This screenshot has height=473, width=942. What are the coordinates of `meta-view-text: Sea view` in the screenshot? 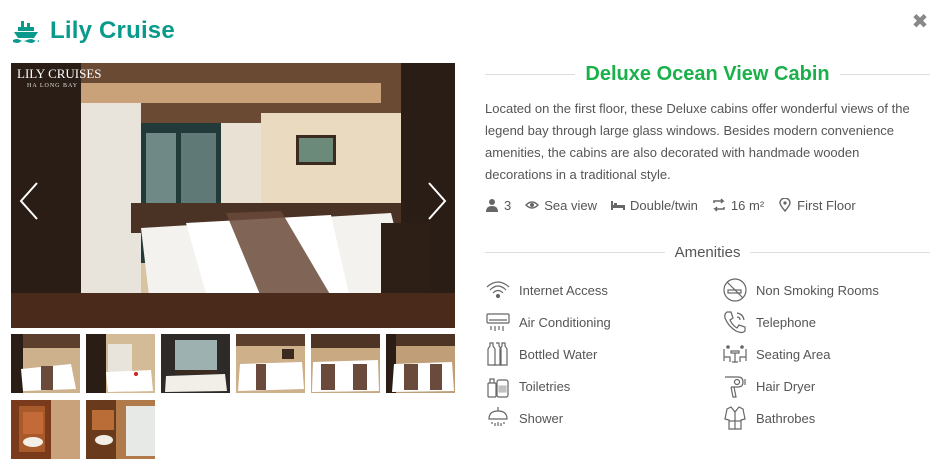 It's located at (570, 205).